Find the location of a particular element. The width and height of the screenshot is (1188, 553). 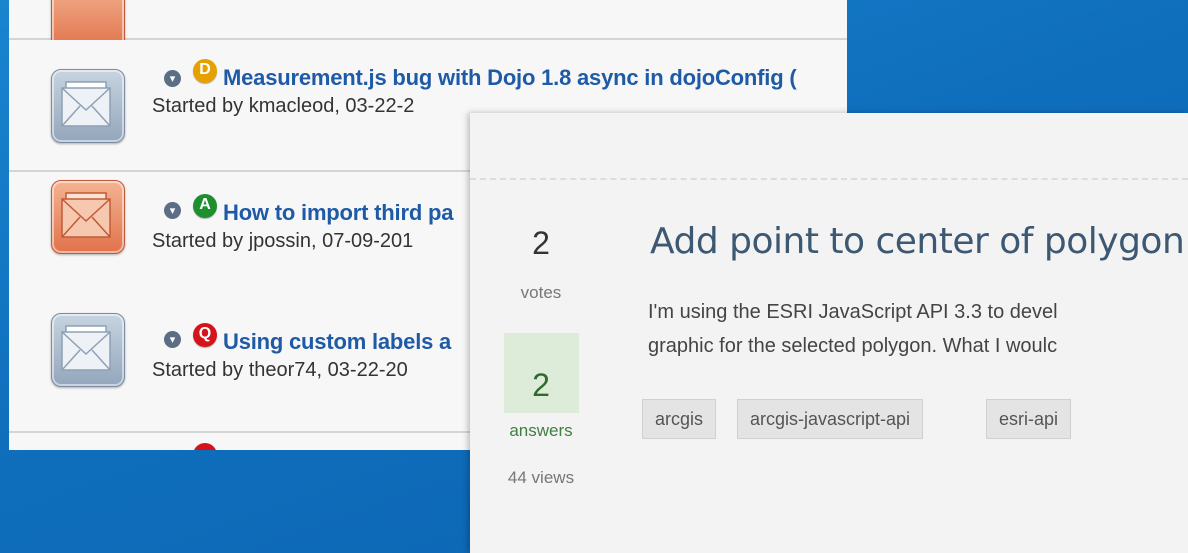

votes-label: votes is located at coordinates (541, 292).